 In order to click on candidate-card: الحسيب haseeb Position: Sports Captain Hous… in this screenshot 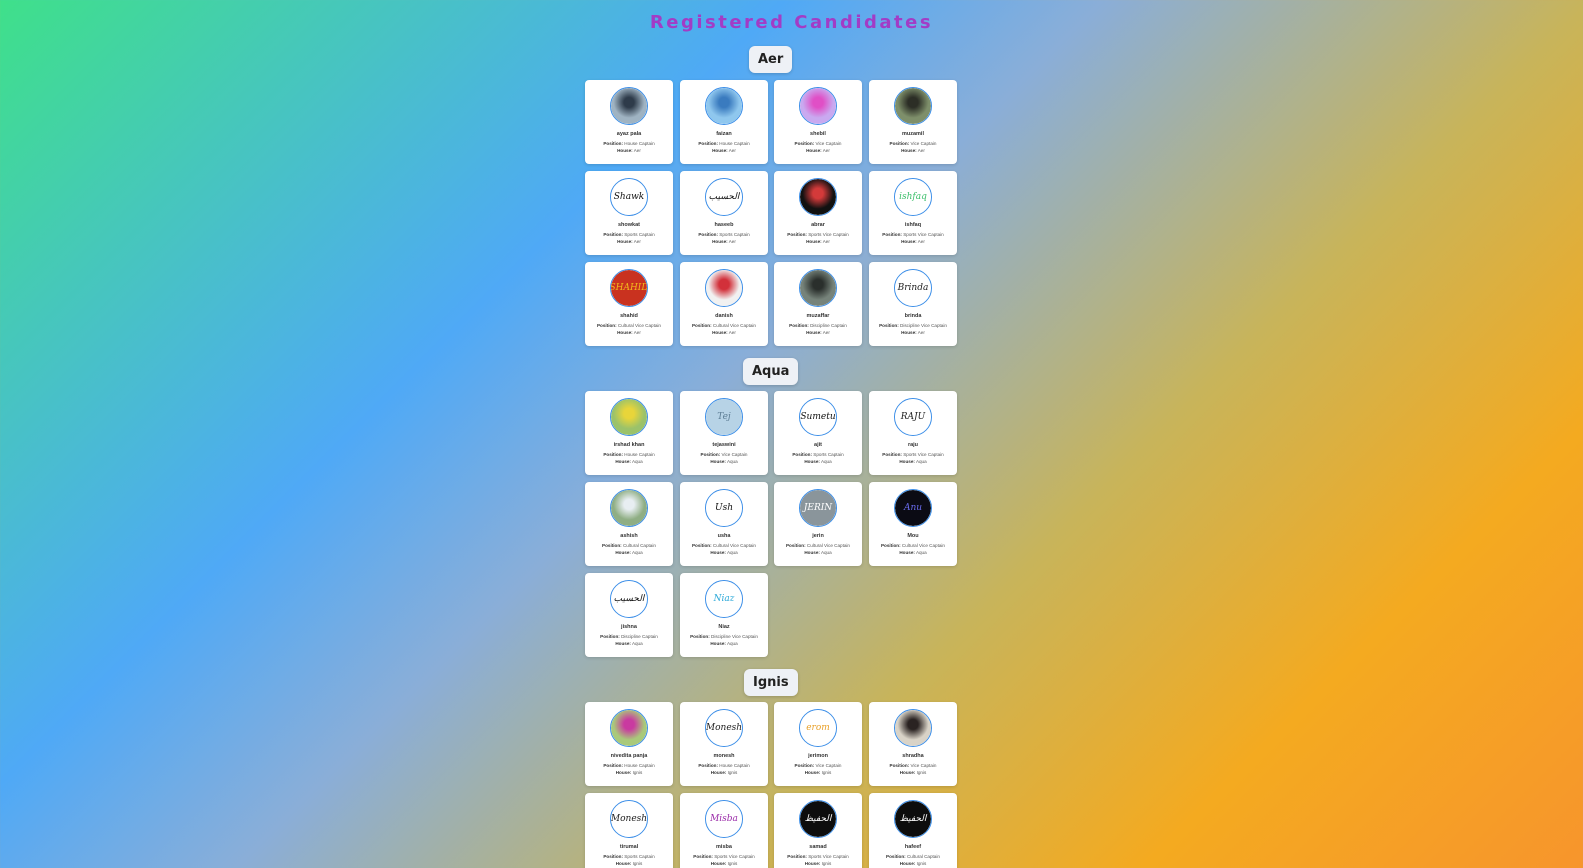, I will do `click(724, 213)`.